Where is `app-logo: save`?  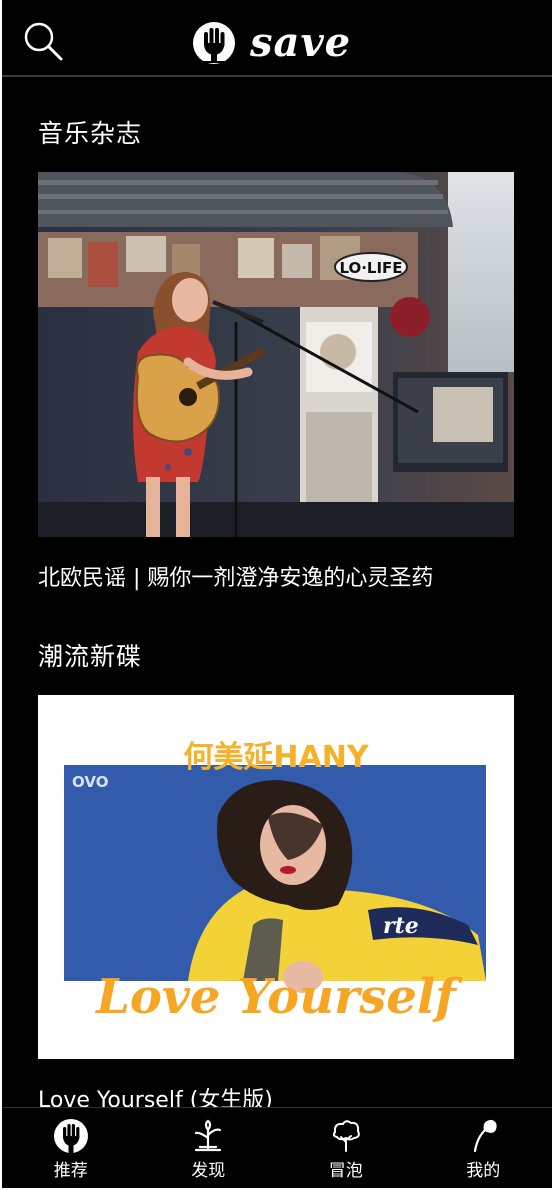 app-logo: save is located at coordinates (271, 43).